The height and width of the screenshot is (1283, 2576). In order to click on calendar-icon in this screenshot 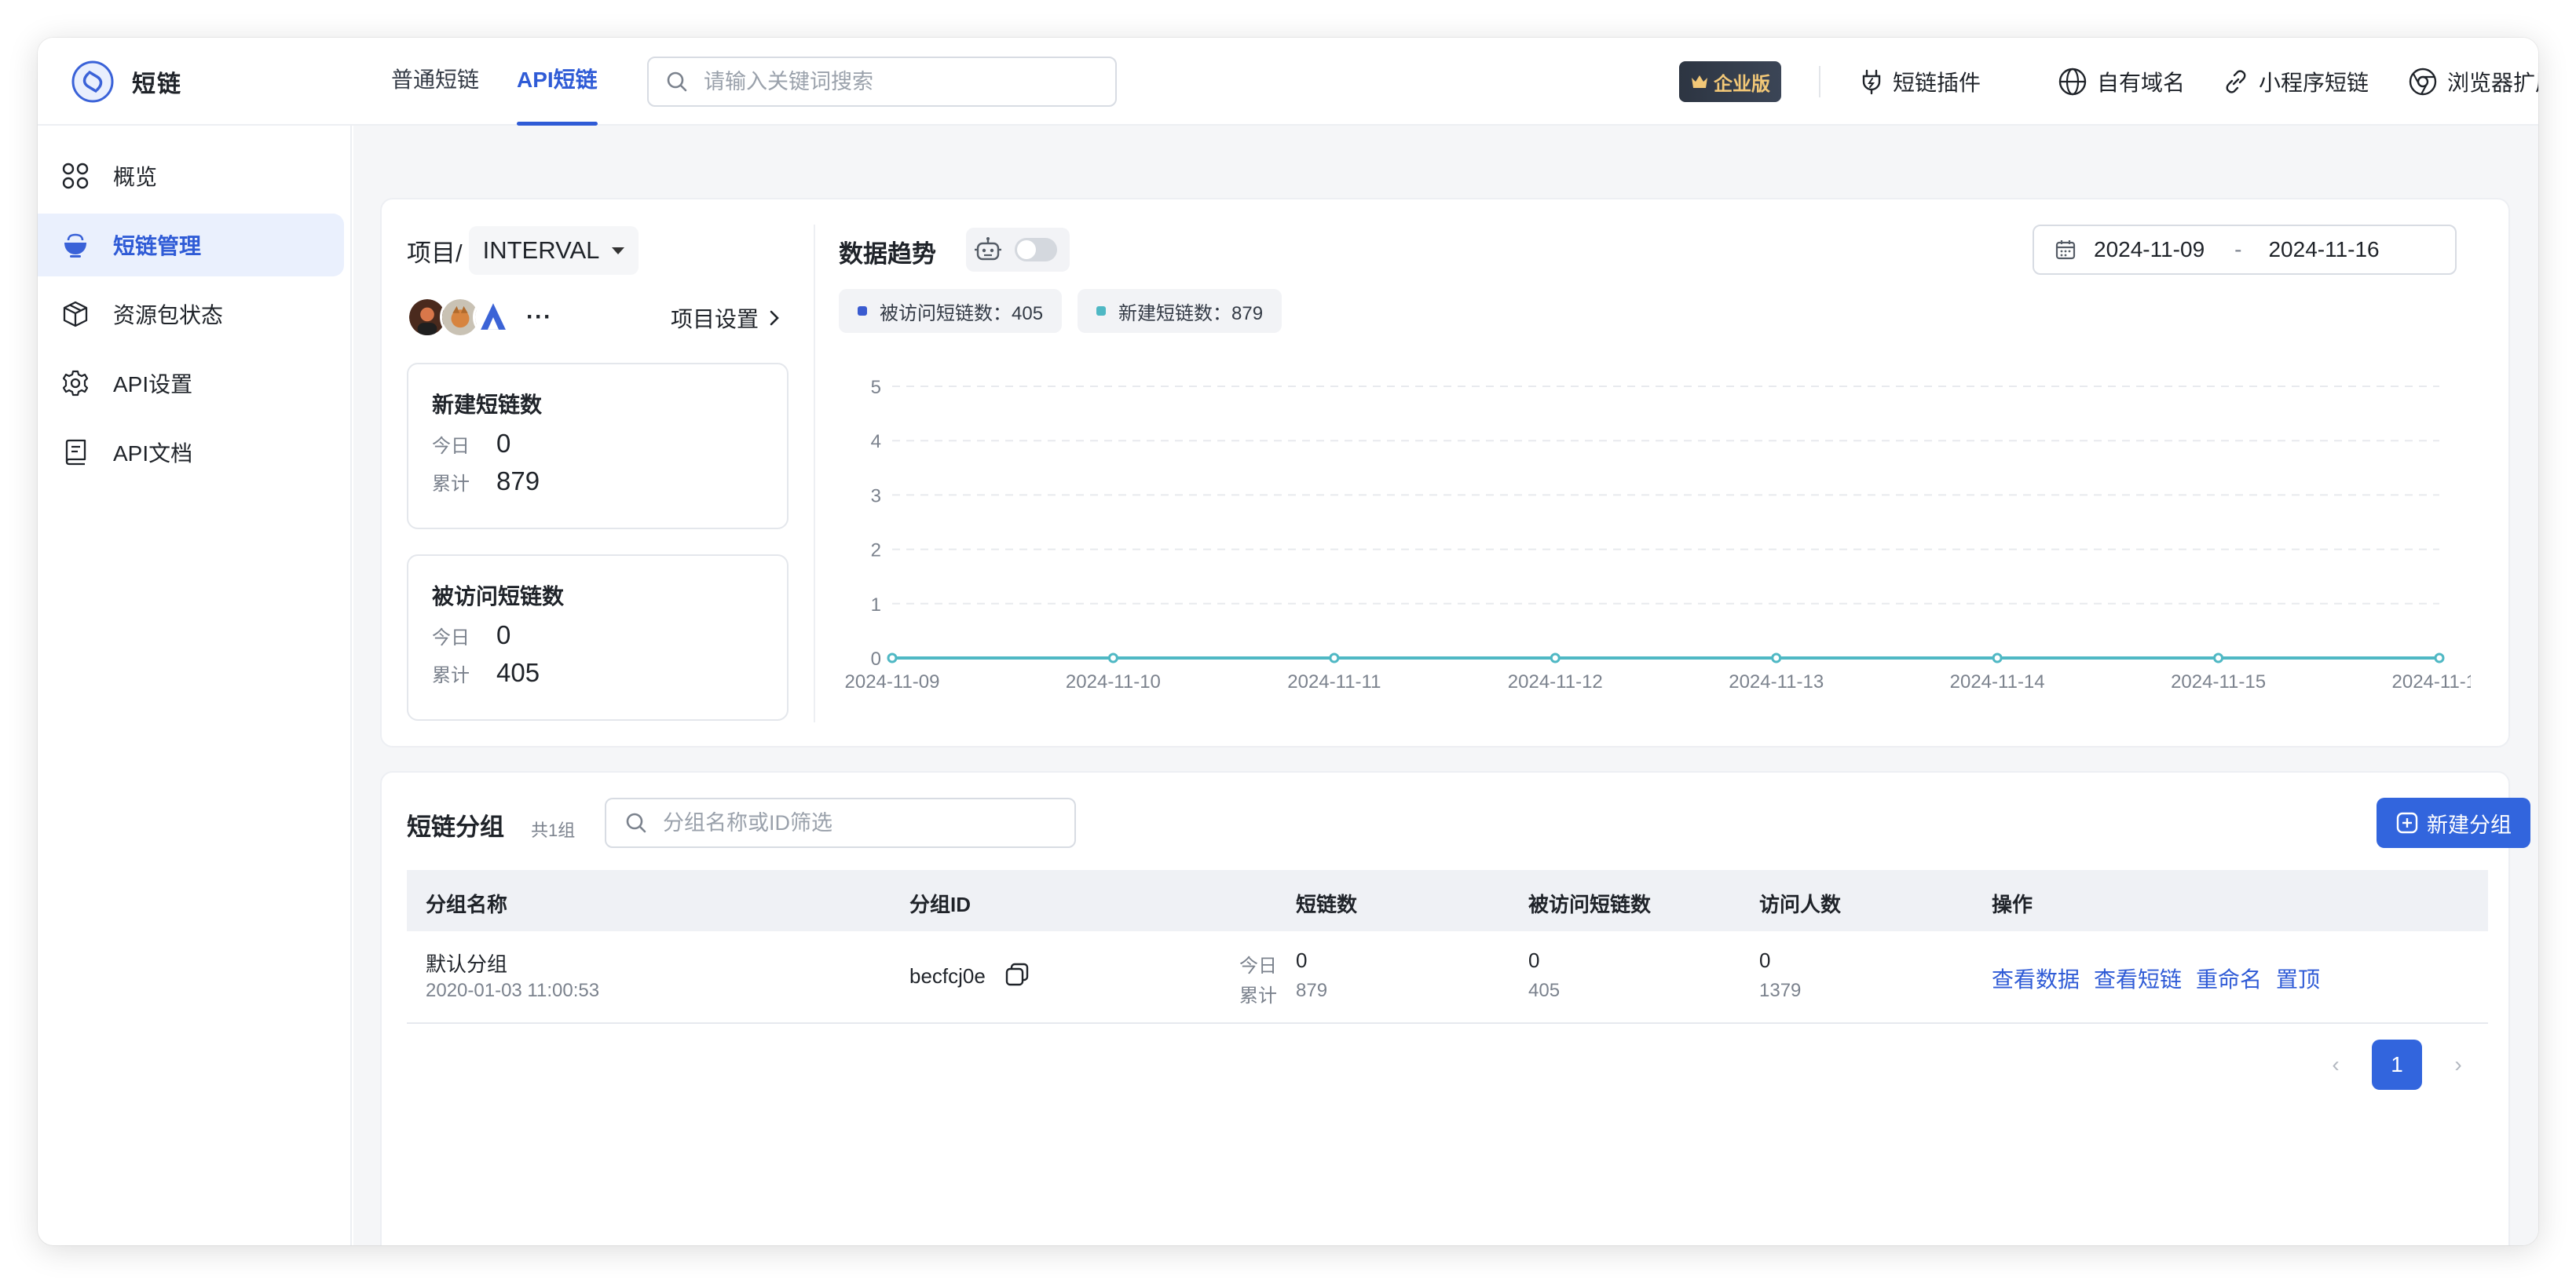, I will do `click(2065, 250)`.